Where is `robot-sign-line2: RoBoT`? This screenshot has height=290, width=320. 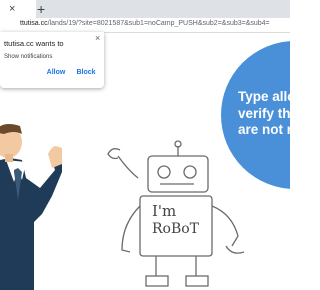 robot-sign-line2: RoBoT is located at coordinates (176, 229).